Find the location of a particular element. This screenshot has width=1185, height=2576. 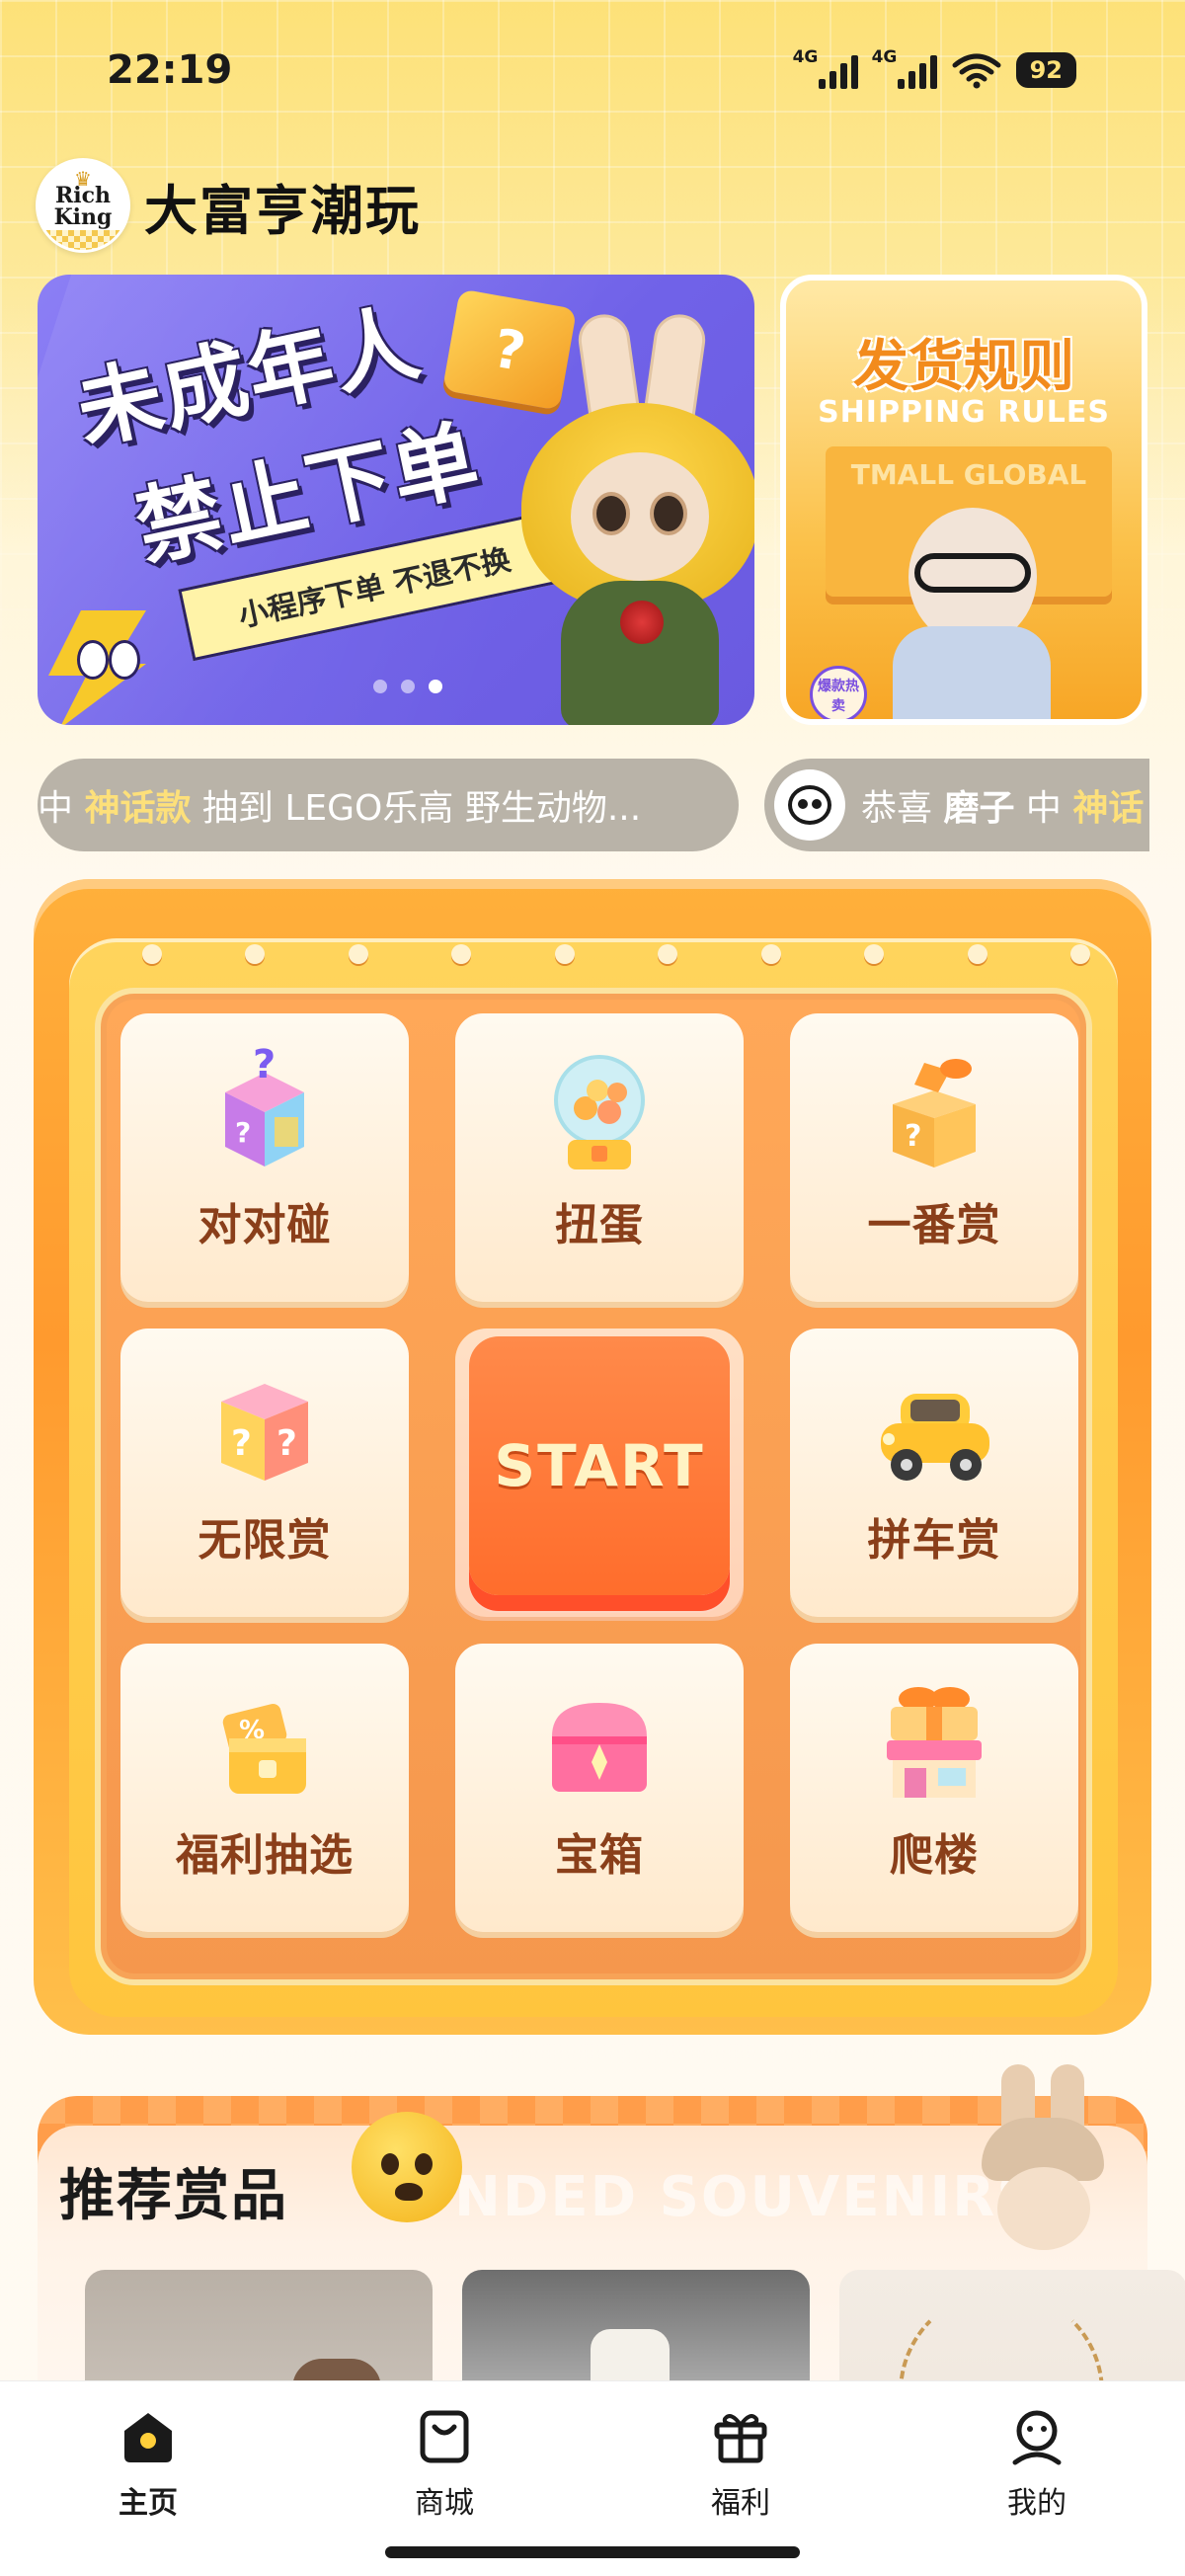

bunny-doll-image is located at coordinates (1041, 2163).